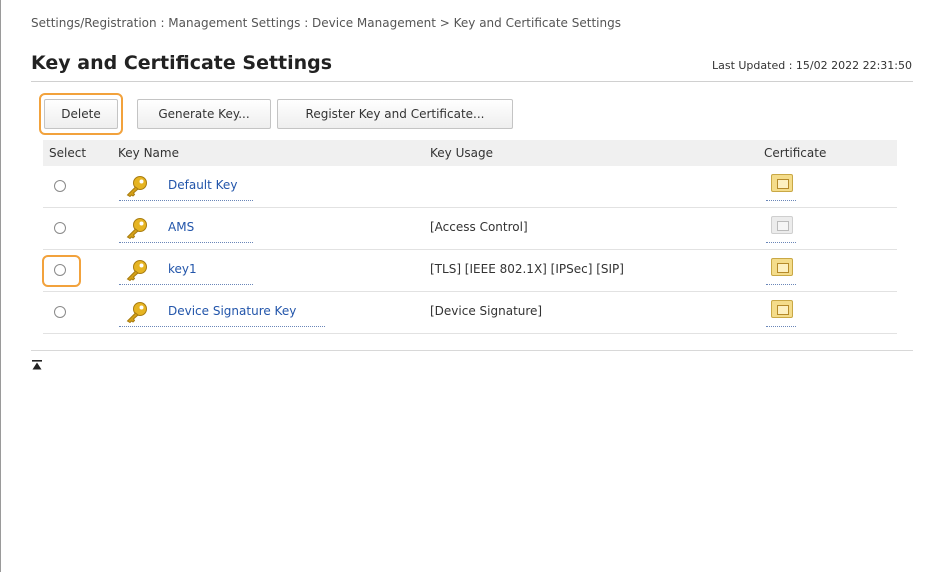 This screenshot has height=572, width=936. I want to click on key-name-link: Device Signature Key, so click(232, 311).